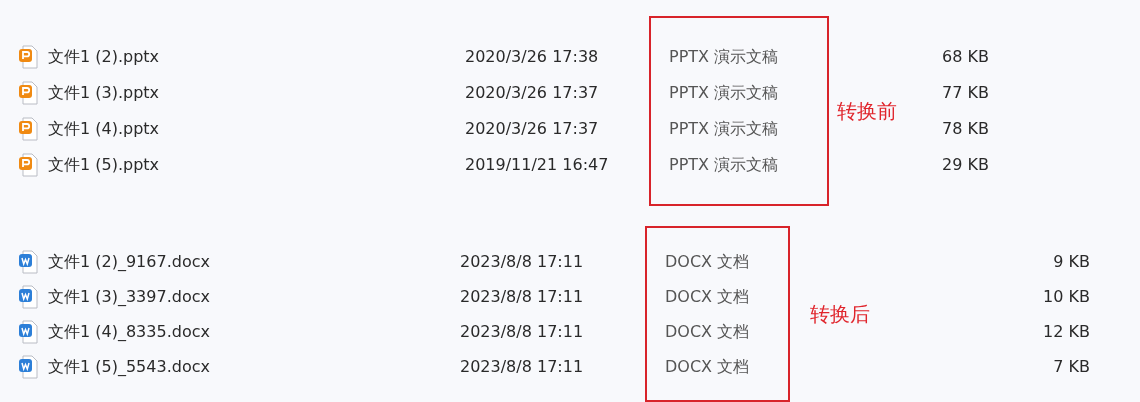  Describe the element at coordinates (104, 93) in the screenshot. I see `file-name: 文件1 (3).pptx` at that location.